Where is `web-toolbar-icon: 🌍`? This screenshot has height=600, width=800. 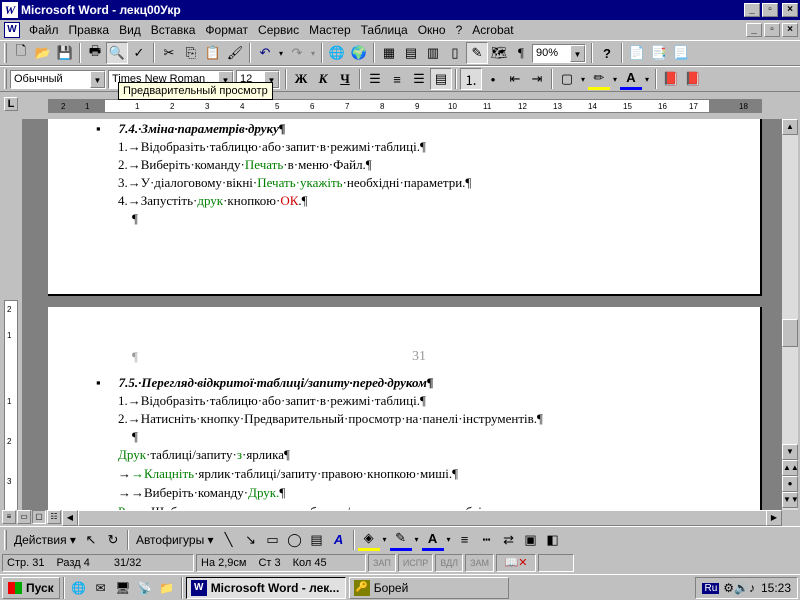
web-toolbar-icon: 🌍 is located at coordinates (359, 53).